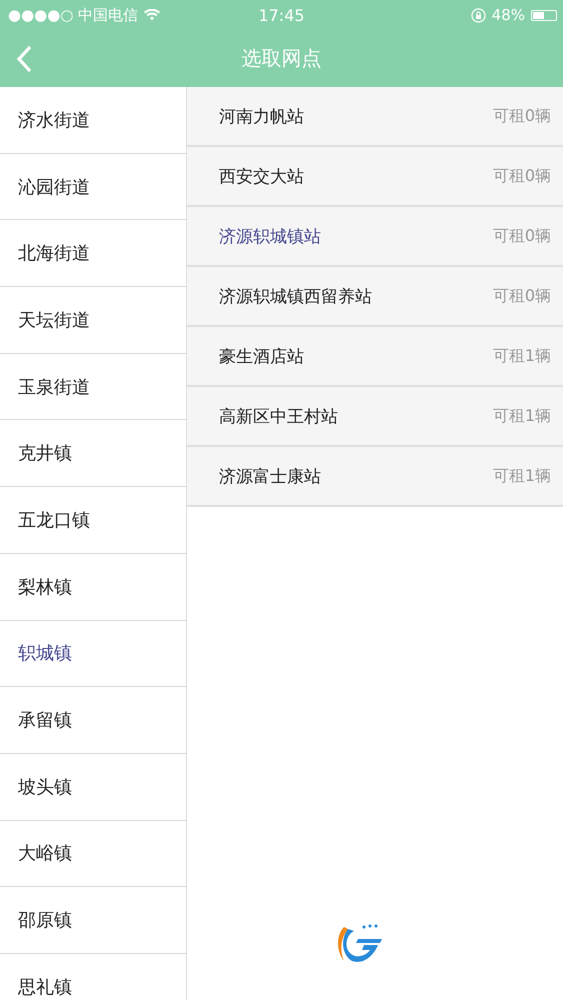 The width and height of the screenshot is (563, 1000). Describe the element at coordinates (93, 187) in the screenshot. I see `district-item: 沁园街道` at that location.